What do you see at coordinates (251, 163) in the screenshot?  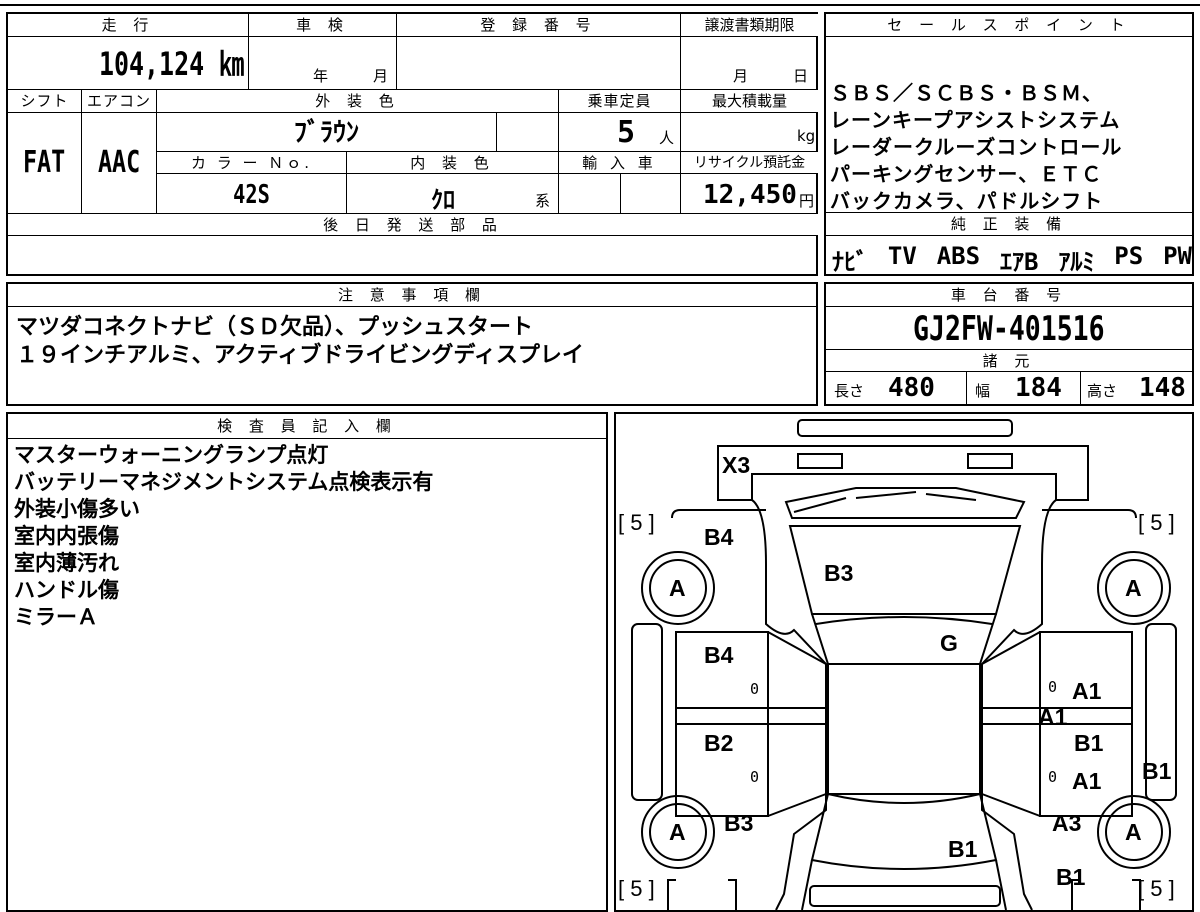 I see `color-no-label: カ ラ ー Ｎｏ.` at bounding box center [251, 163].